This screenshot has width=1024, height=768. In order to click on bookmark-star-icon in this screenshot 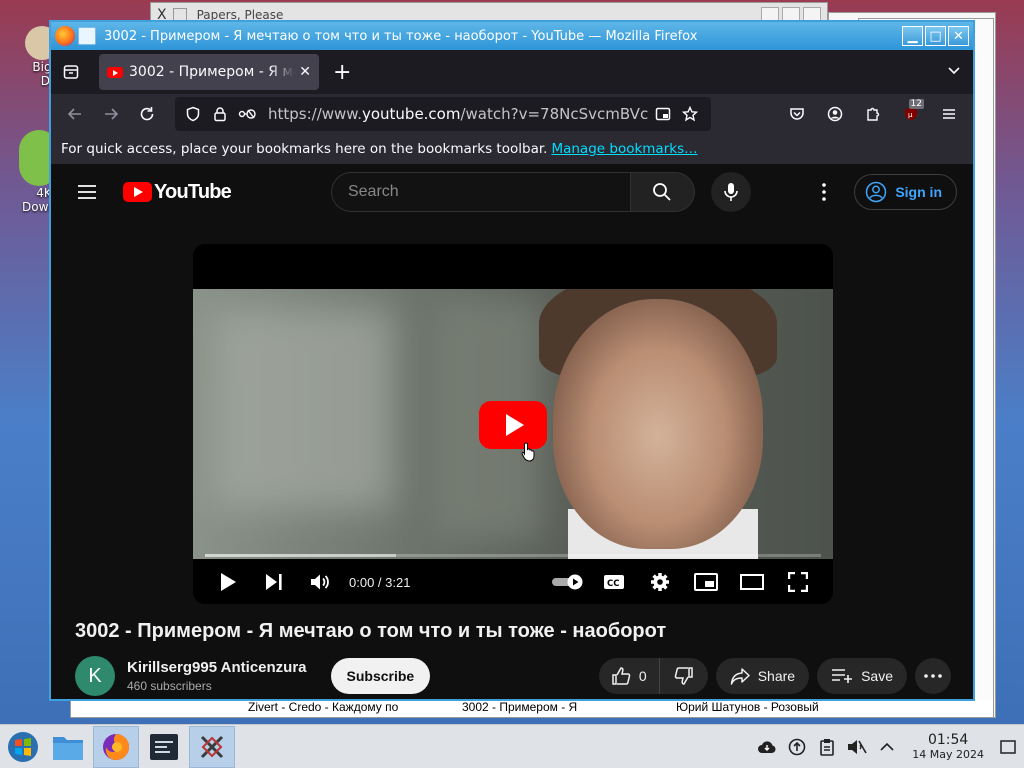, I will do `click(690, 114)`.